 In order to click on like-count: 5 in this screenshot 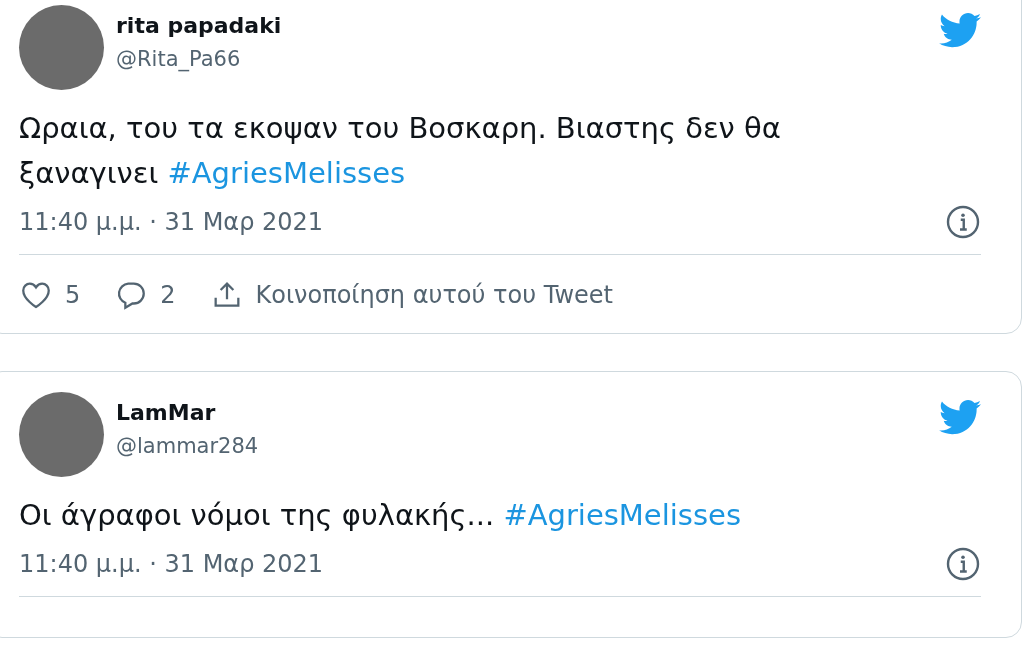, I will do `click(73, 295)`.